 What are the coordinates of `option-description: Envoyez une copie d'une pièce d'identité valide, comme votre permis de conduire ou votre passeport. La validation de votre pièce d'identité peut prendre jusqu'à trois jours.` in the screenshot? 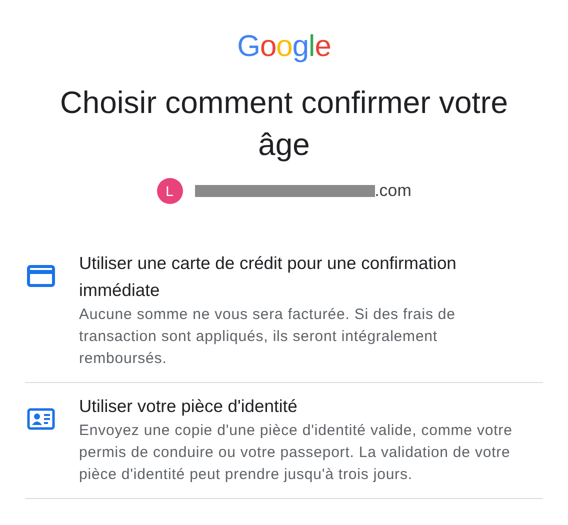 It's located at (296, 453).